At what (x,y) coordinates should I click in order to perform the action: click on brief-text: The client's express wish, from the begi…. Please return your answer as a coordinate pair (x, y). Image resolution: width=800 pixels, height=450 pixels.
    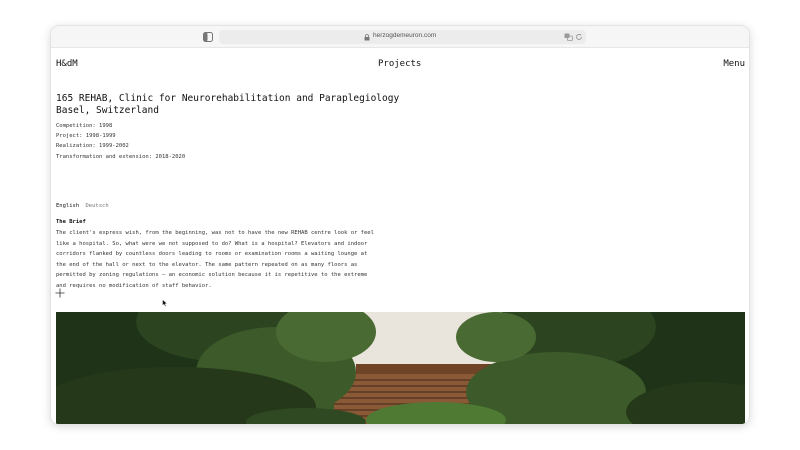
    Looking at the image, I should click on (215, 259).